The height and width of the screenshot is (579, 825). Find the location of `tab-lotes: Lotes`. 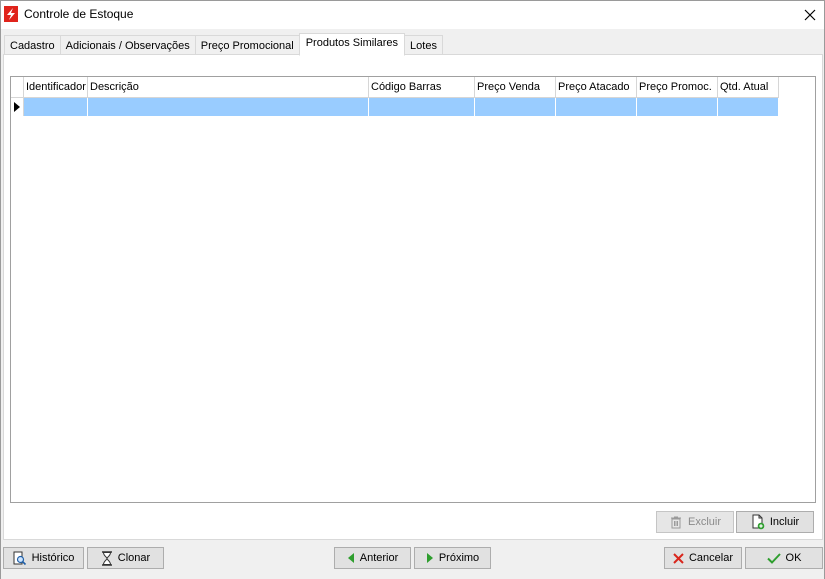

tab-lotes: Lotes is located at coordinates (423, 45).